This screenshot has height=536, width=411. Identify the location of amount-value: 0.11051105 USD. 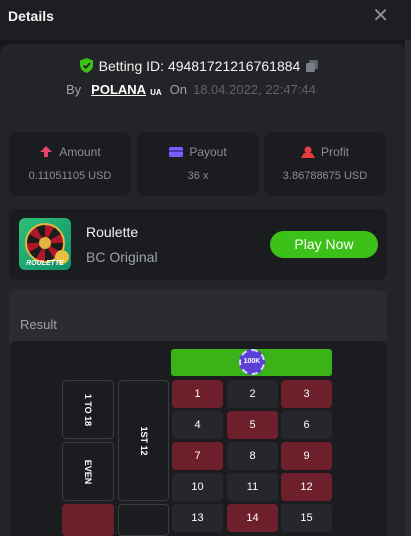
(70, 176).